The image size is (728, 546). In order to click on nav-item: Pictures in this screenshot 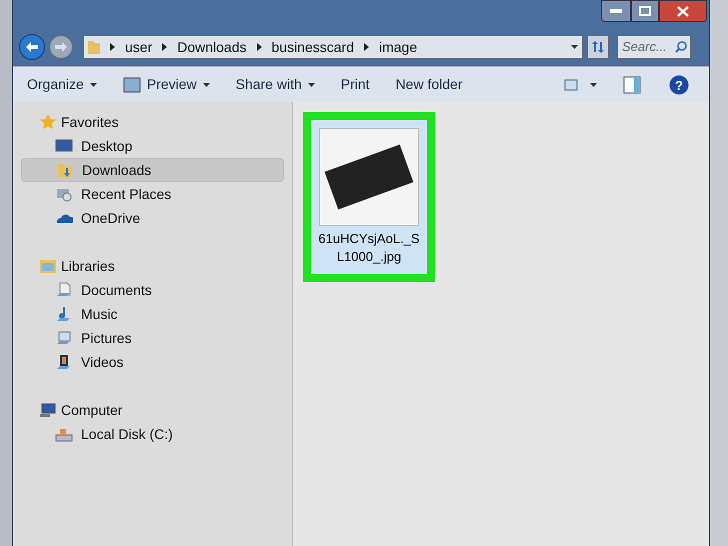, I will do `click(152, 338)`.